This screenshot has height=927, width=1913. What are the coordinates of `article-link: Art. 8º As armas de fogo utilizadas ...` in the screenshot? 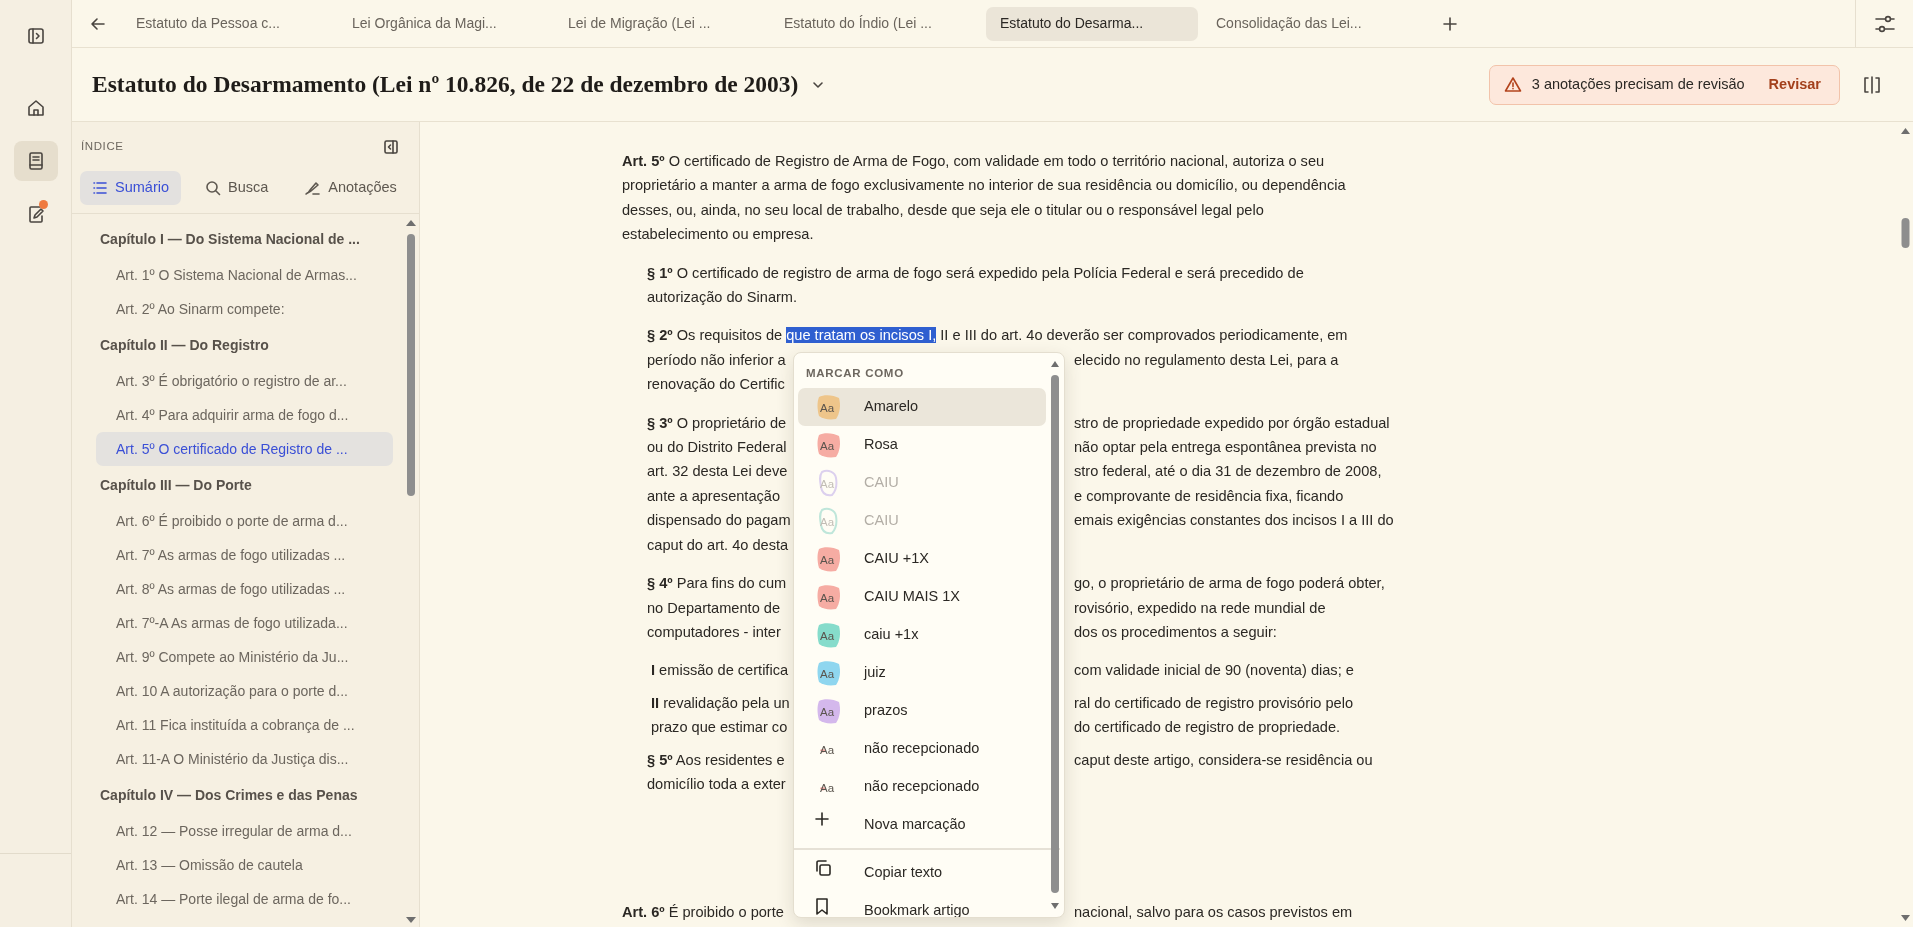 It's located at (244, 589).